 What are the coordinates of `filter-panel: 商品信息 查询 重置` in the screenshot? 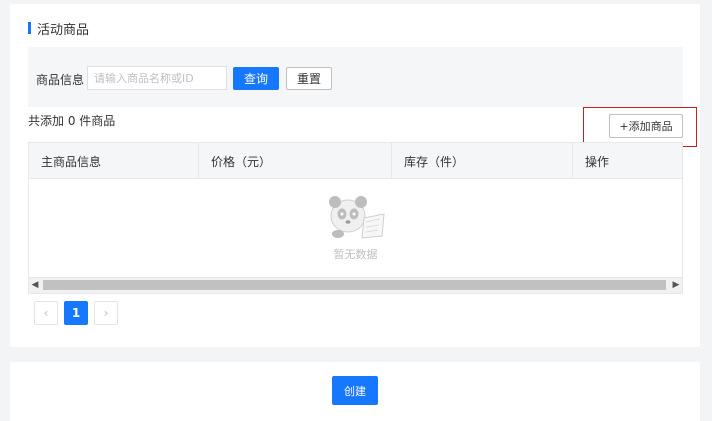 It's located at (355, 77).